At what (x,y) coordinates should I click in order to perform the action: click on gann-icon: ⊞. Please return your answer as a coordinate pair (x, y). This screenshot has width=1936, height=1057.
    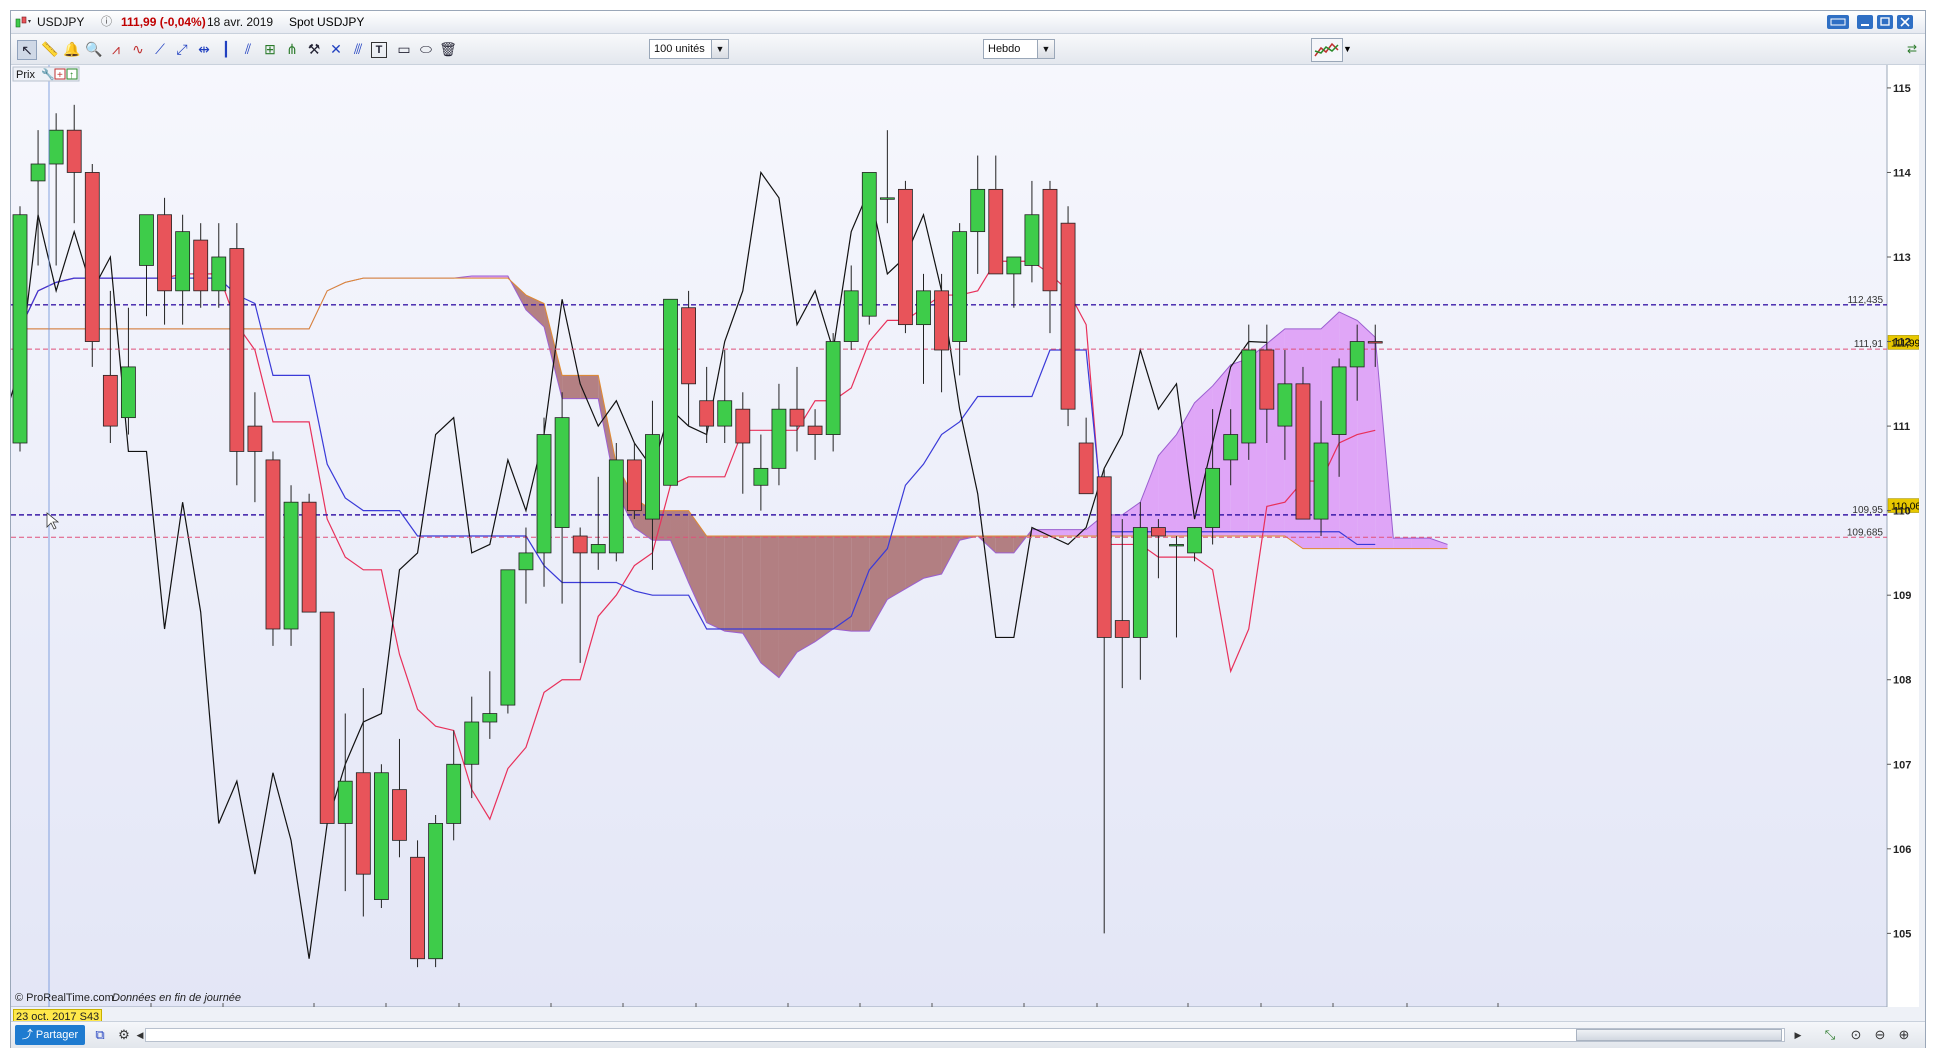
    Looking at the image, I should click on (270, 49).